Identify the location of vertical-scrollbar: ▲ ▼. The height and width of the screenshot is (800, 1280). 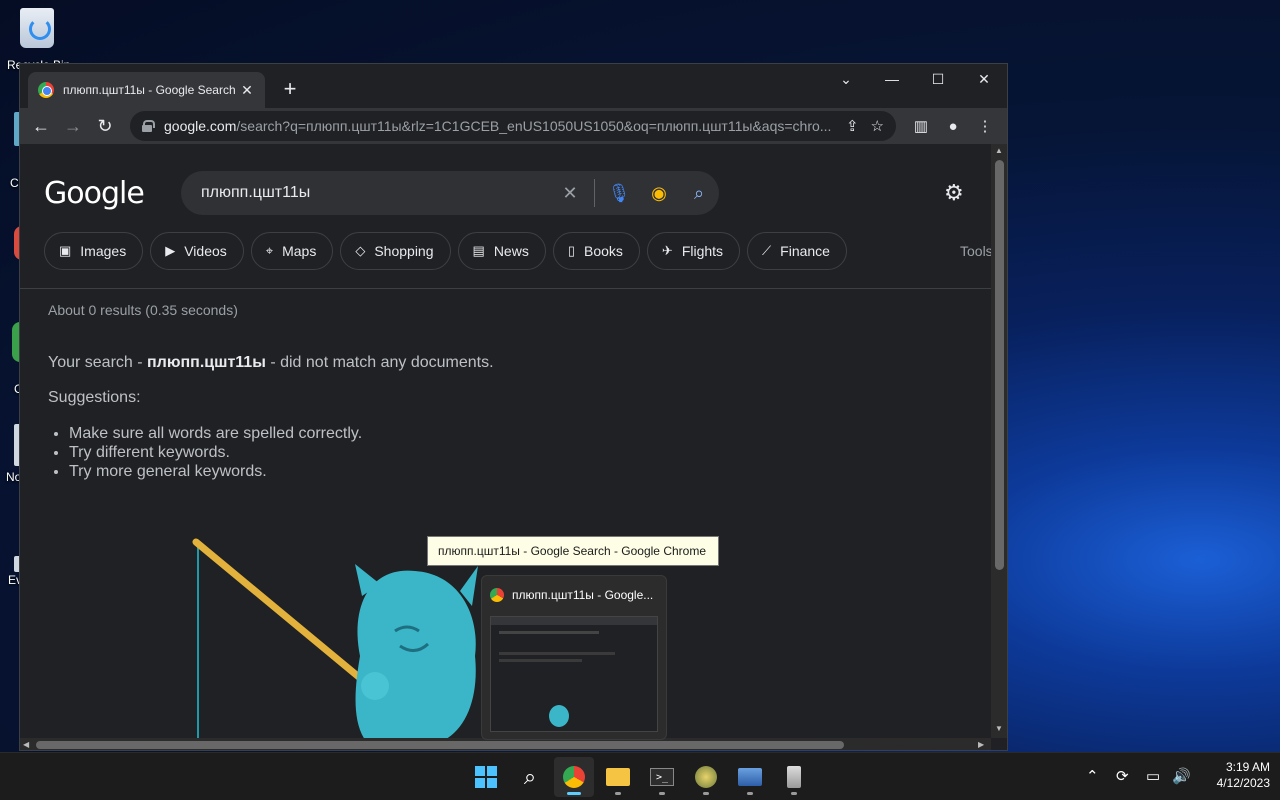
(999, 441).